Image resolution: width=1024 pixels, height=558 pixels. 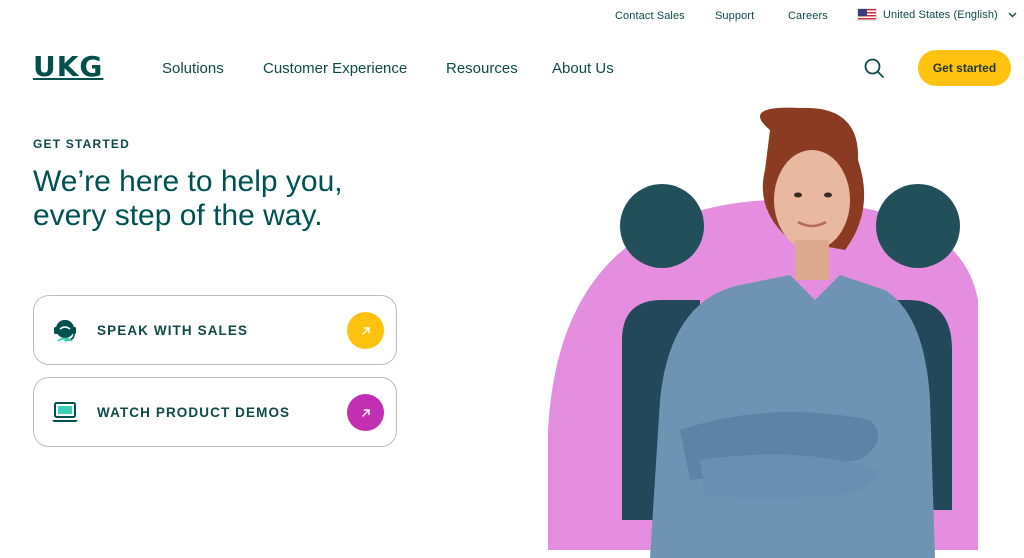 I want to click on woman-neck, so click(x=812, y=260).